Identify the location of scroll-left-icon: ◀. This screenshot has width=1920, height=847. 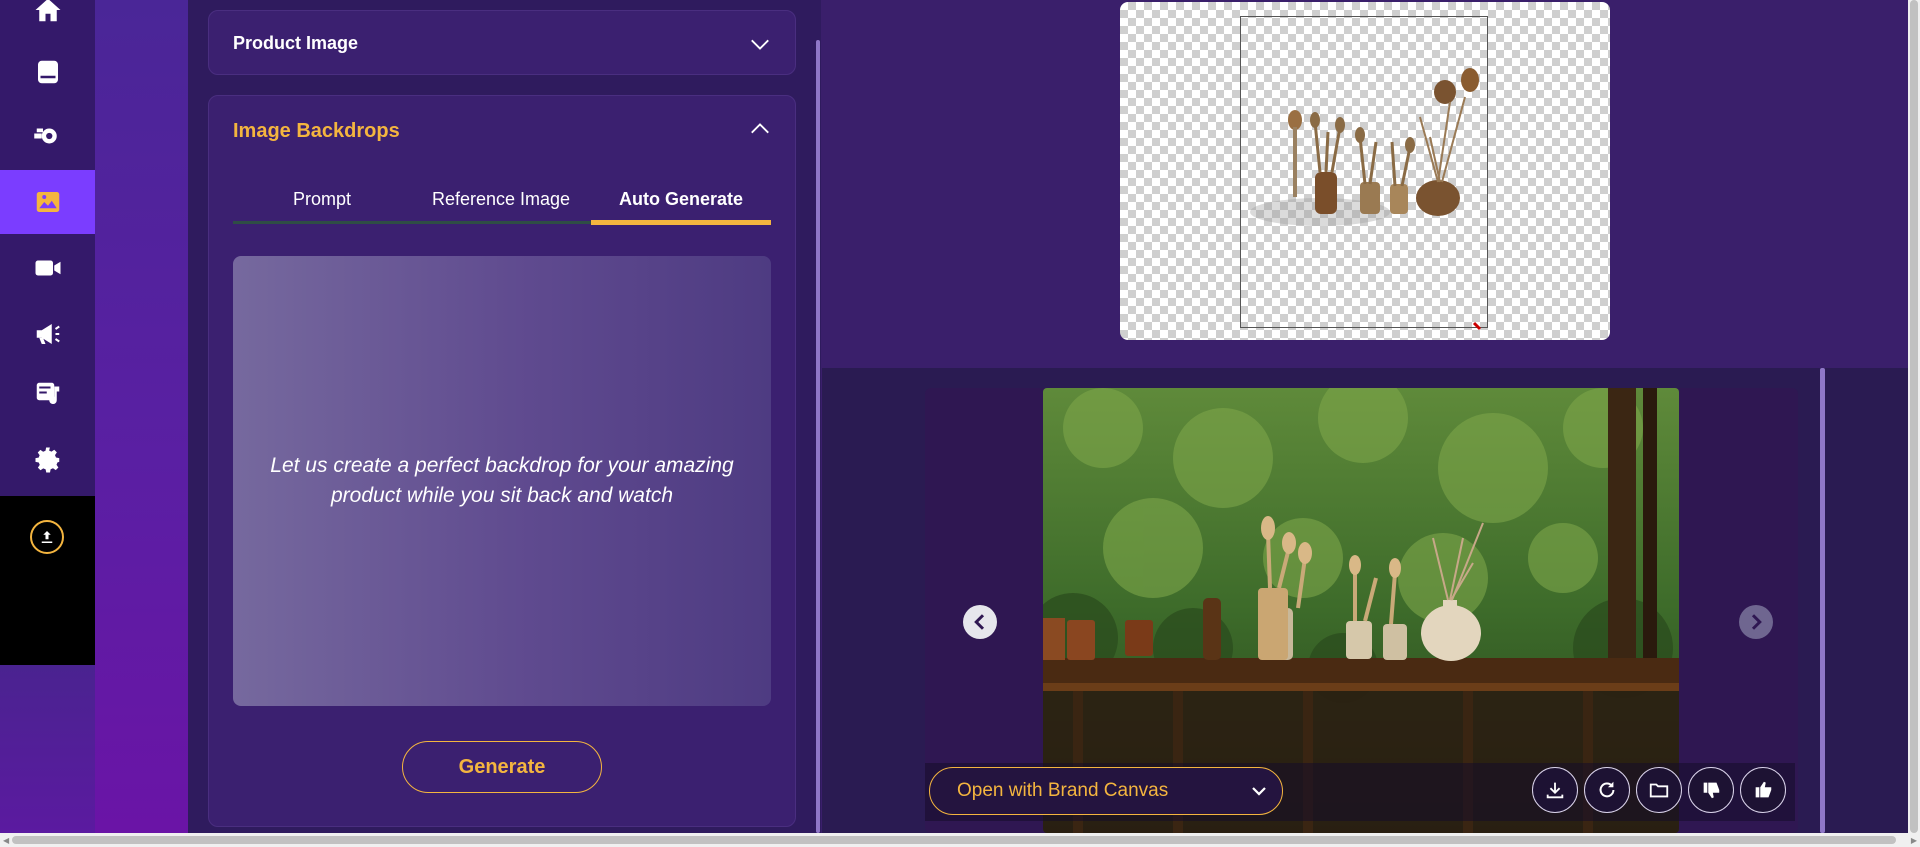
(6, 840).